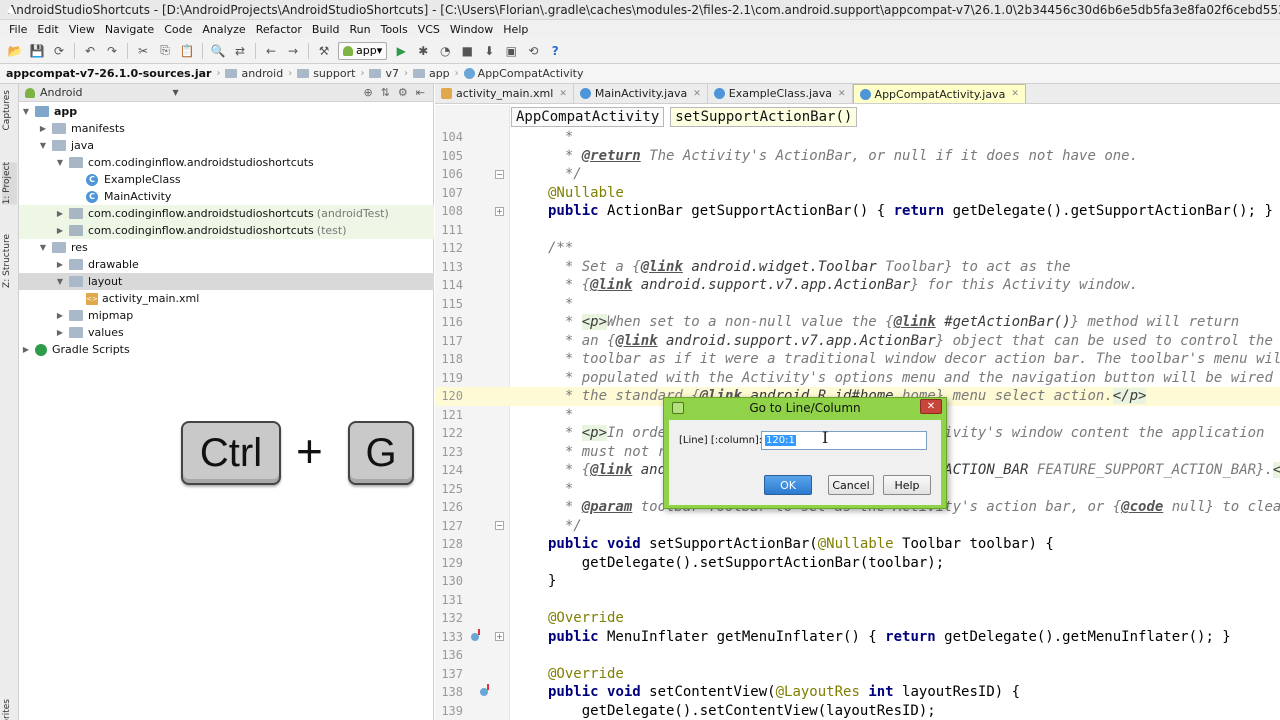 This screenshot has height=720, width=1280. Describe the element at coordinates (9, 110) in the screenshot. I see `captures-tab: Captures` at that location.